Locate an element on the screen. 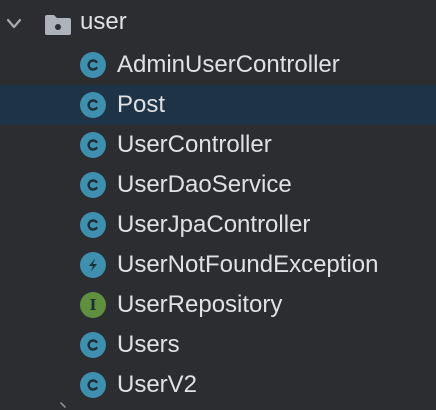 This screenshot has width=436, height=410. tree-item-adminusercontroller: AdminUserController is located at coordinates (218, 65).